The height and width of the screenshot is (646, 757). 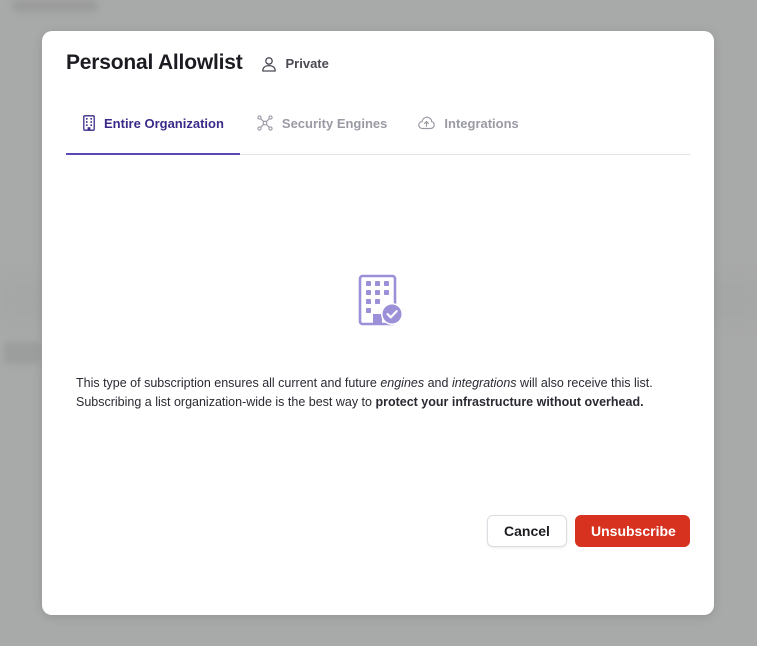 I want to click on visibility-indicator: Private, so click(x=295, y=64).